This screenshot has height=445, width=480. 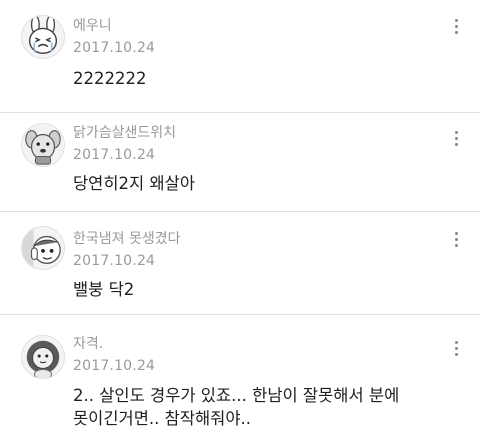 I want to click on comment-body-line: 당연히2지 왜살아, so click(x=134, y=183).